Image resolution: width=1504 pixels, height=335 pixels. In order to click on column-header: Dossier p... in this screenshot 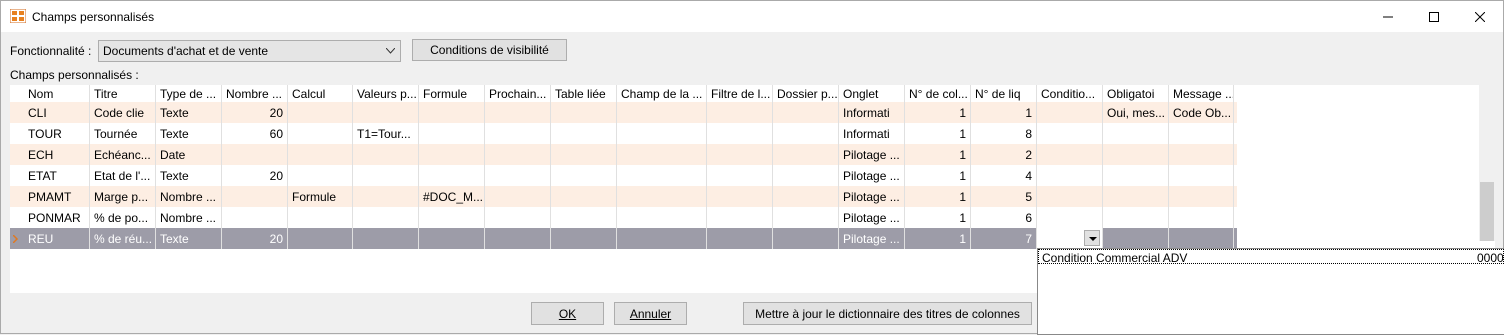, I will do `click(806, 93)`.